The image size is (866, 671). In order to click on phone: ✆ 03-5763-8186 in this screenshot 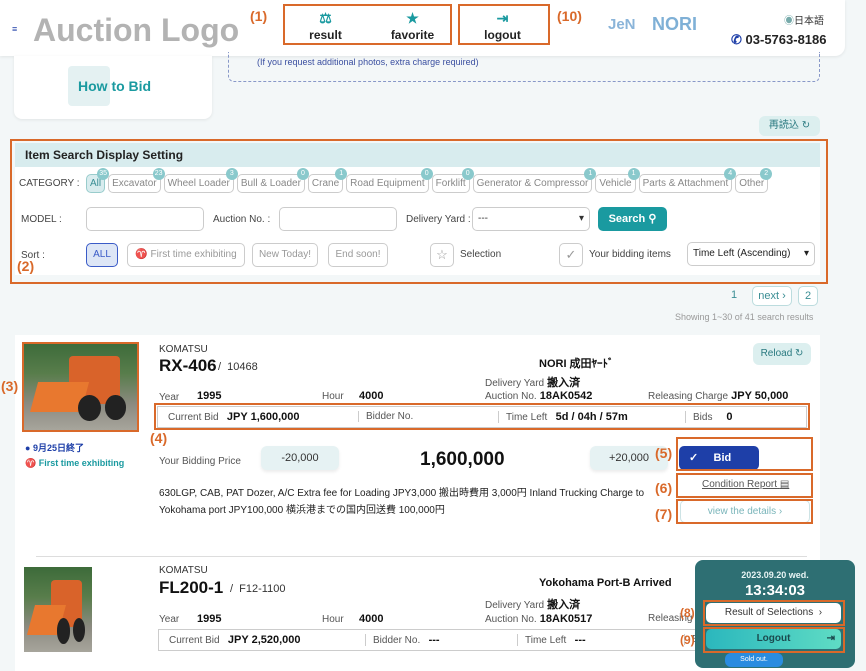, I will do `click(779, 39)`.